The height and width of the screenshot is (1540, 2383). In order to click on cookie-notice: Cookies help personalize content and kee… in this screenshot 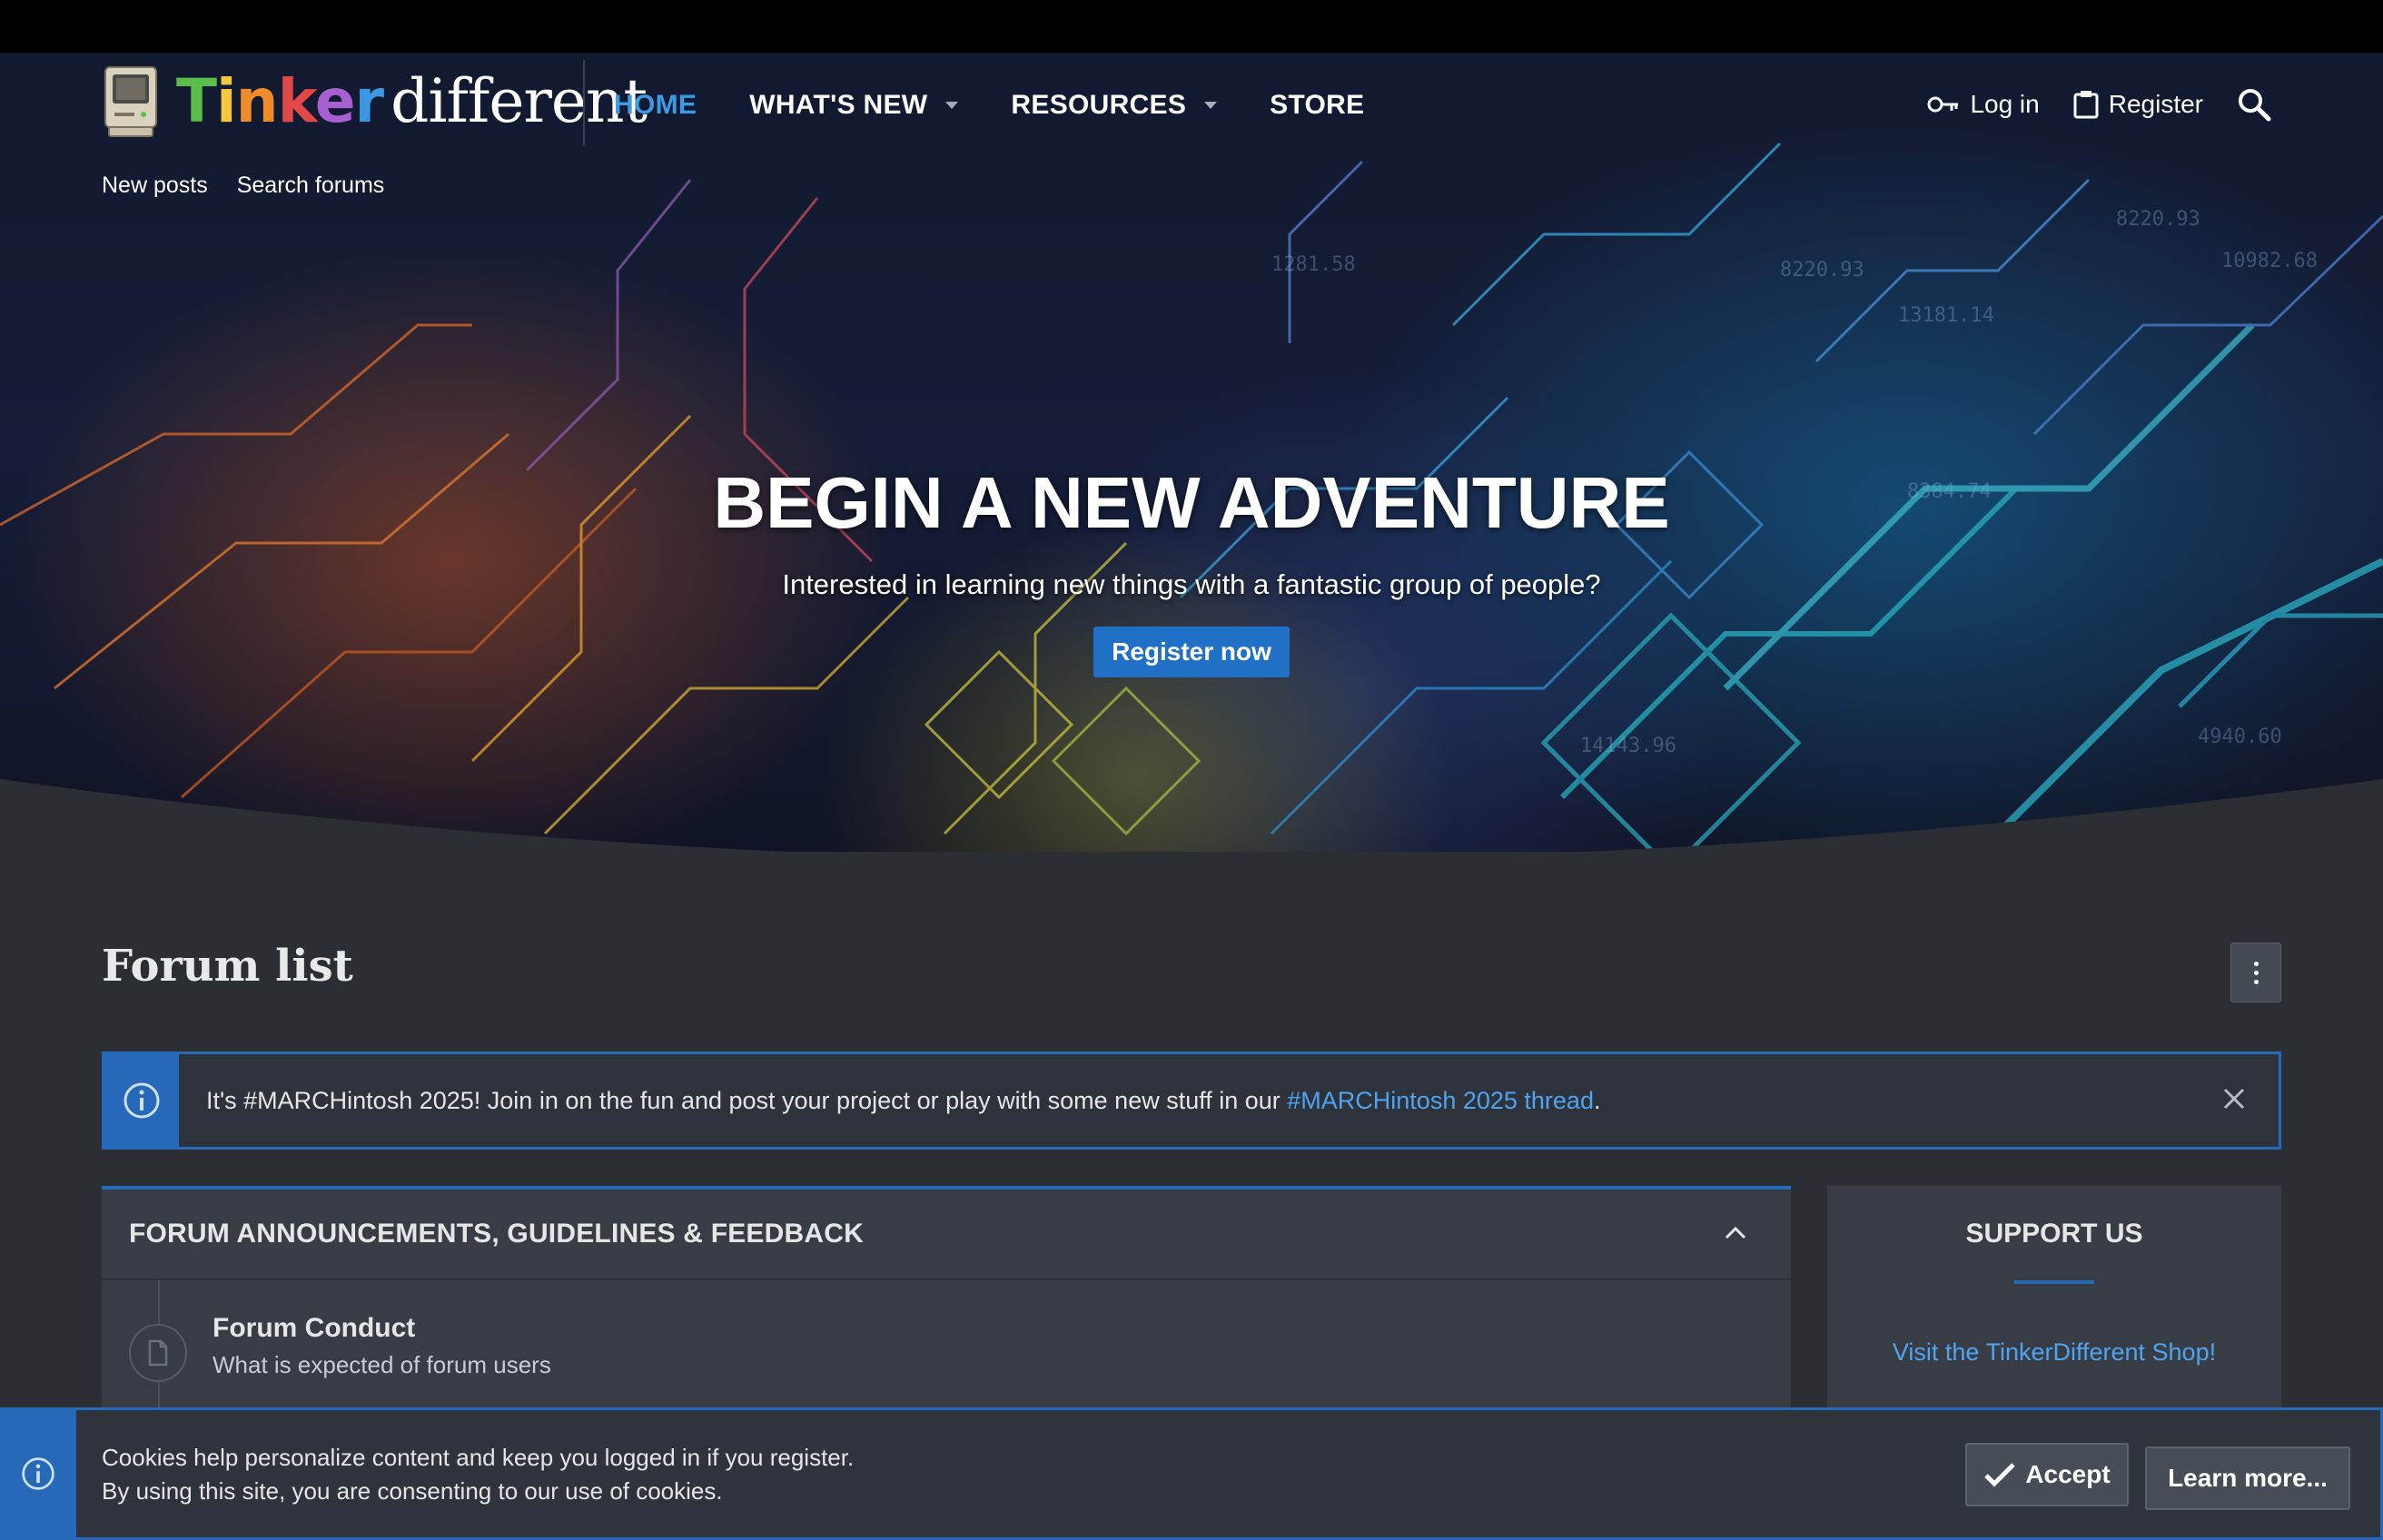, I will do `click(1191, 1473)`.